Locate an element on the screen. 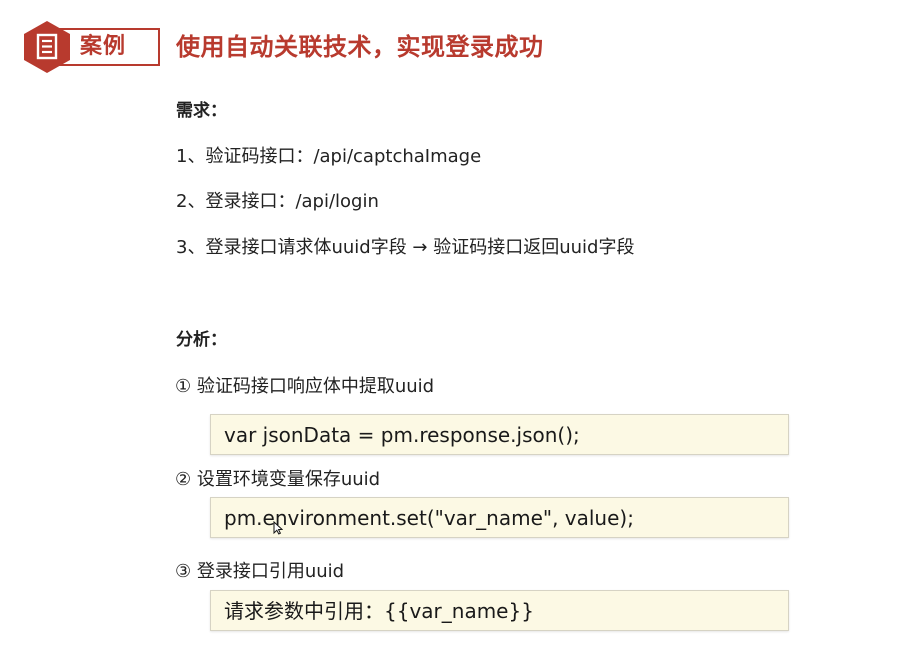 The height and width of the screenshot is (648, 917). mouse-cursor-icon is located at coordinates (278, 528).